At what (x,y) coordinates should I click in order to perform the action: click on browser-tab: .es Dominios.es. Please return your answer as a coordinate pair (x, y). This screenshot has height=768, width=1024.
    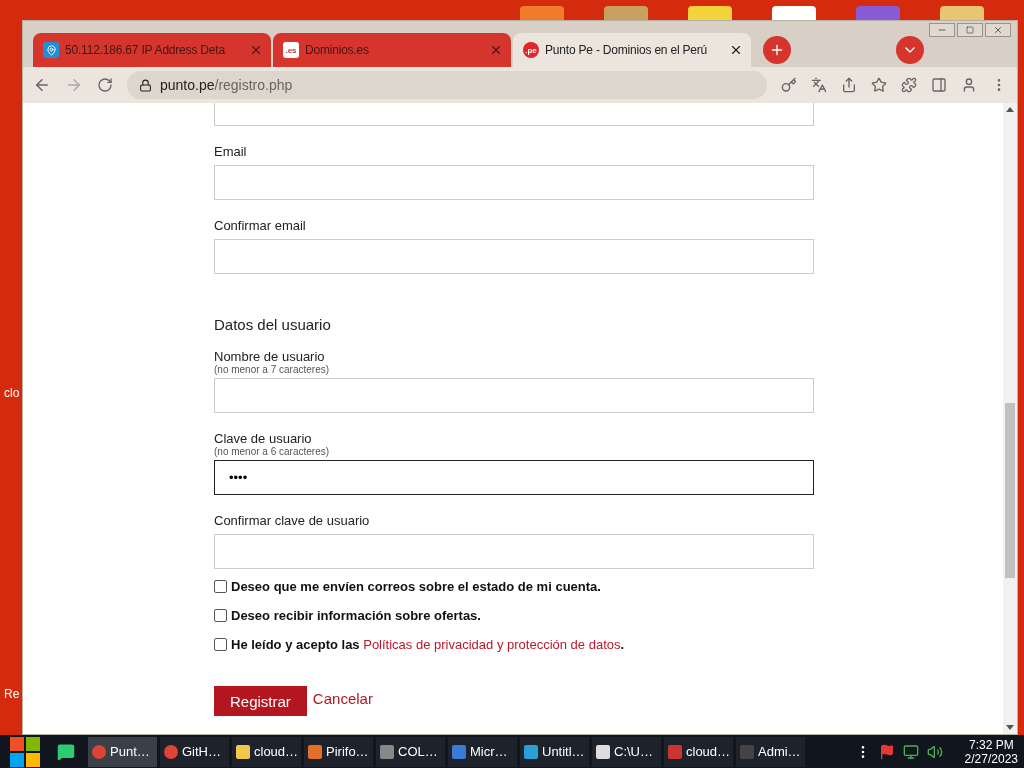
    Looking at the image, I should click on (392, 50).